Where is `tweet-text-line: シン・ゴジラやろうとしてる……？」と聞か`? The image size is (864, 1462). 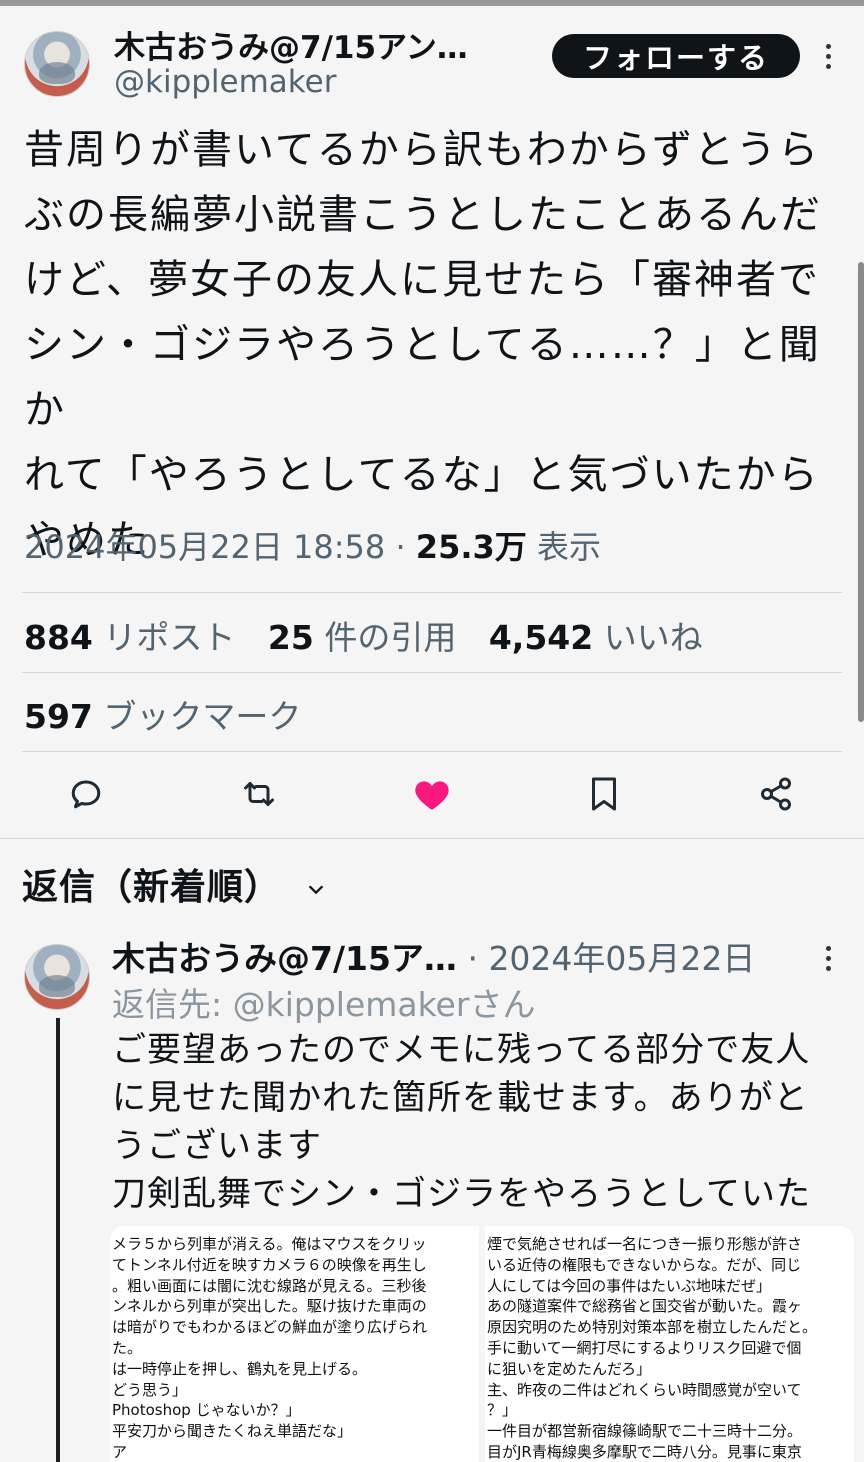 tweet-text-line: シン・ゴジラやろうとしてる……？」と聞か is located at coordinates (422, 377).